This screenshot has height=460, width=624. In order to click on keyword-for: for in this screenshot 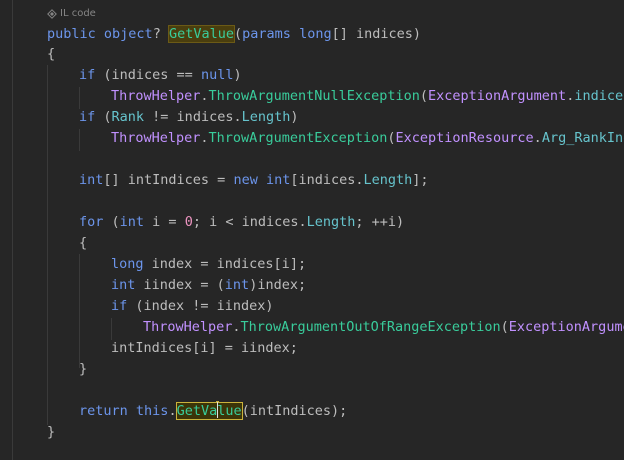, I will do `click(91, 222)`.